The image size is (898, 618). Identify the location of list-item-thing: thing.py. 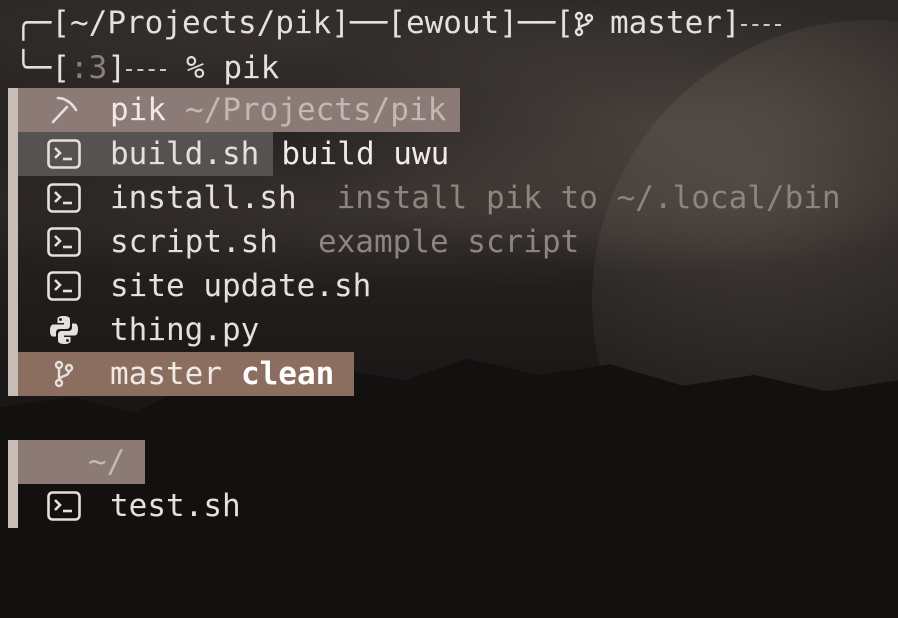
(138, 330).